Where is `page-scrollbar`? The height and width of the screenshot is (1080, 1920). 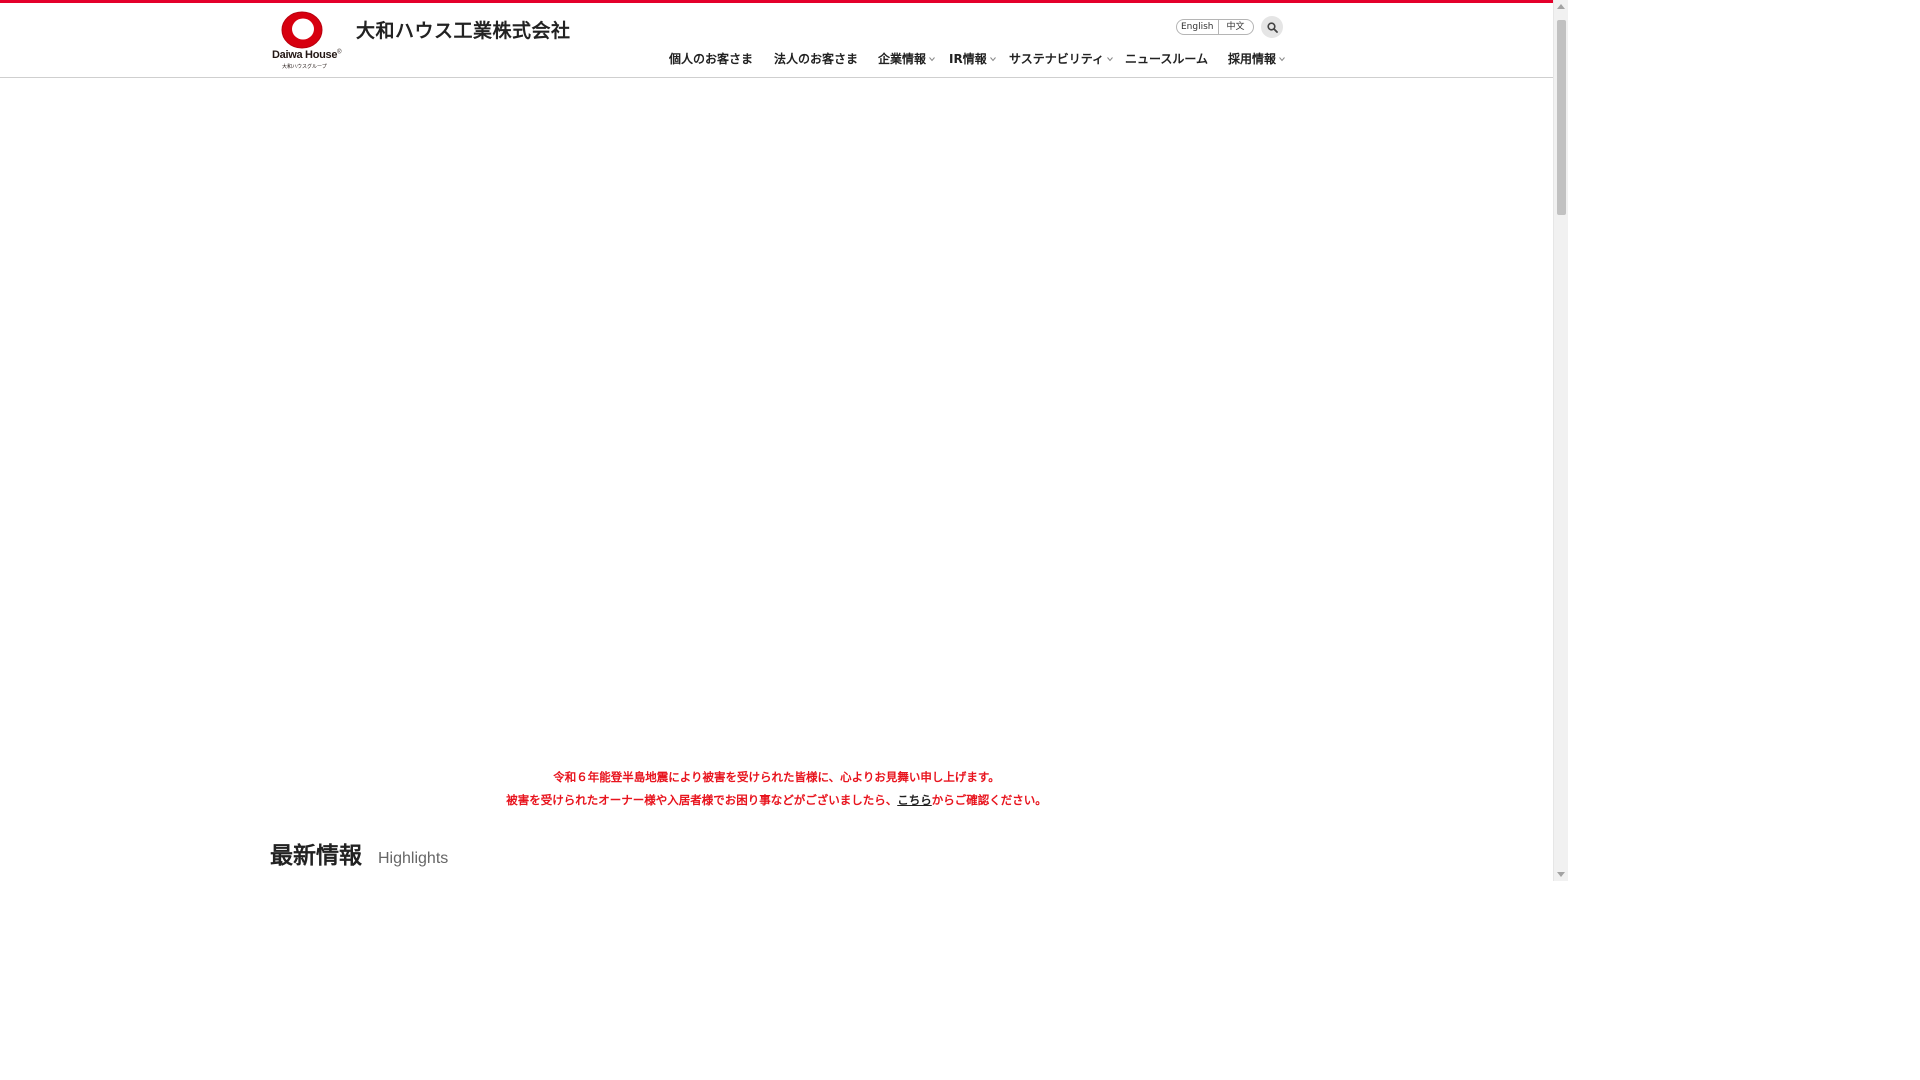 page-scrollbar is located at coordinates (1560, 440).